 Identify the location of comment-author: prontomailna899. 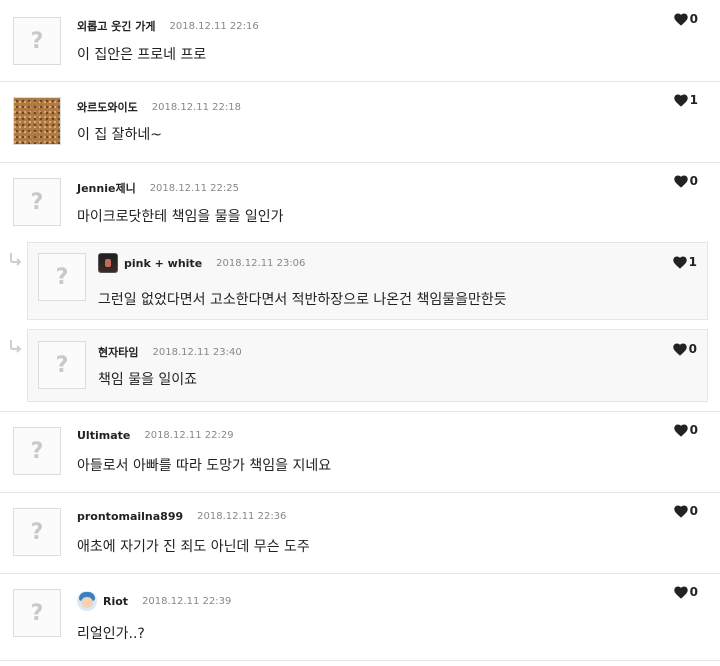
(130, 516).